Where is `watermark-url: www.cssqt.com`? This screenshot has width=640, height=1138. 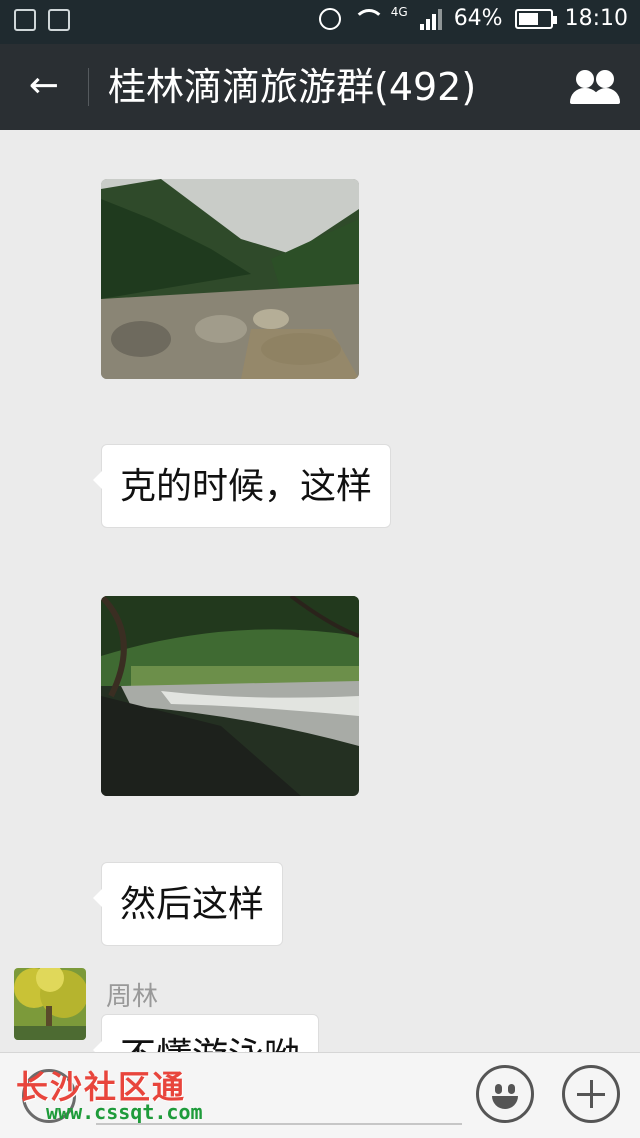 watermark-url: www.cssqt.com is located at coordinates (124, 1112).